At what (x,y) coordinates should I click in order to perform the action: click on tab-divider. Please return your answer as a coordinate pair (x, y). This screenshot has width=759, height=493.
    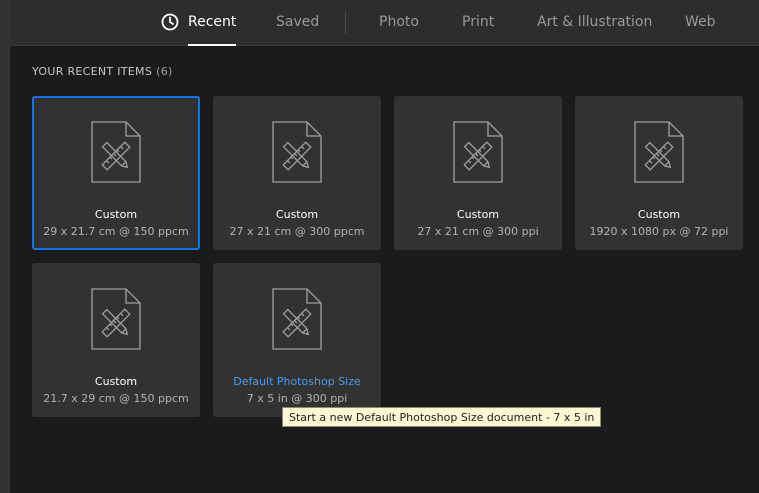
    Looking at the image, I should click on (345, 22).